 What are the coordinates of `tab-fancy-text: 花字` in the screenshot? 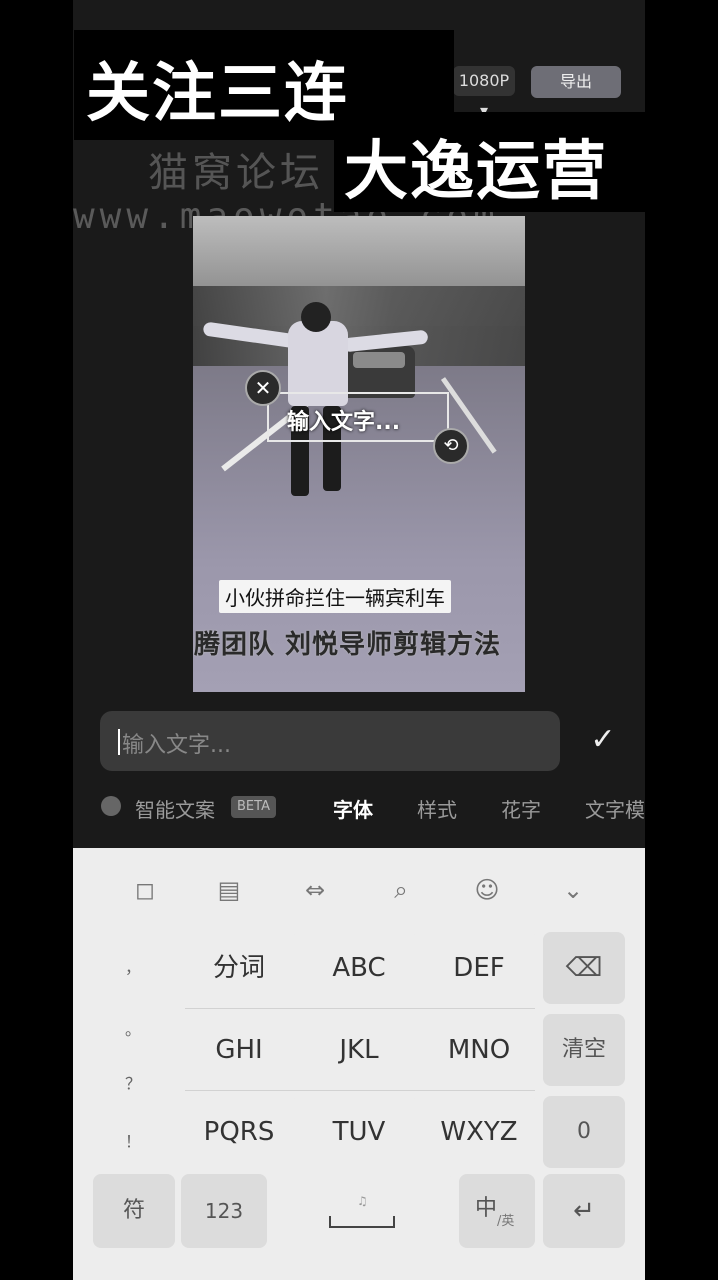 It's located at (521, 808).